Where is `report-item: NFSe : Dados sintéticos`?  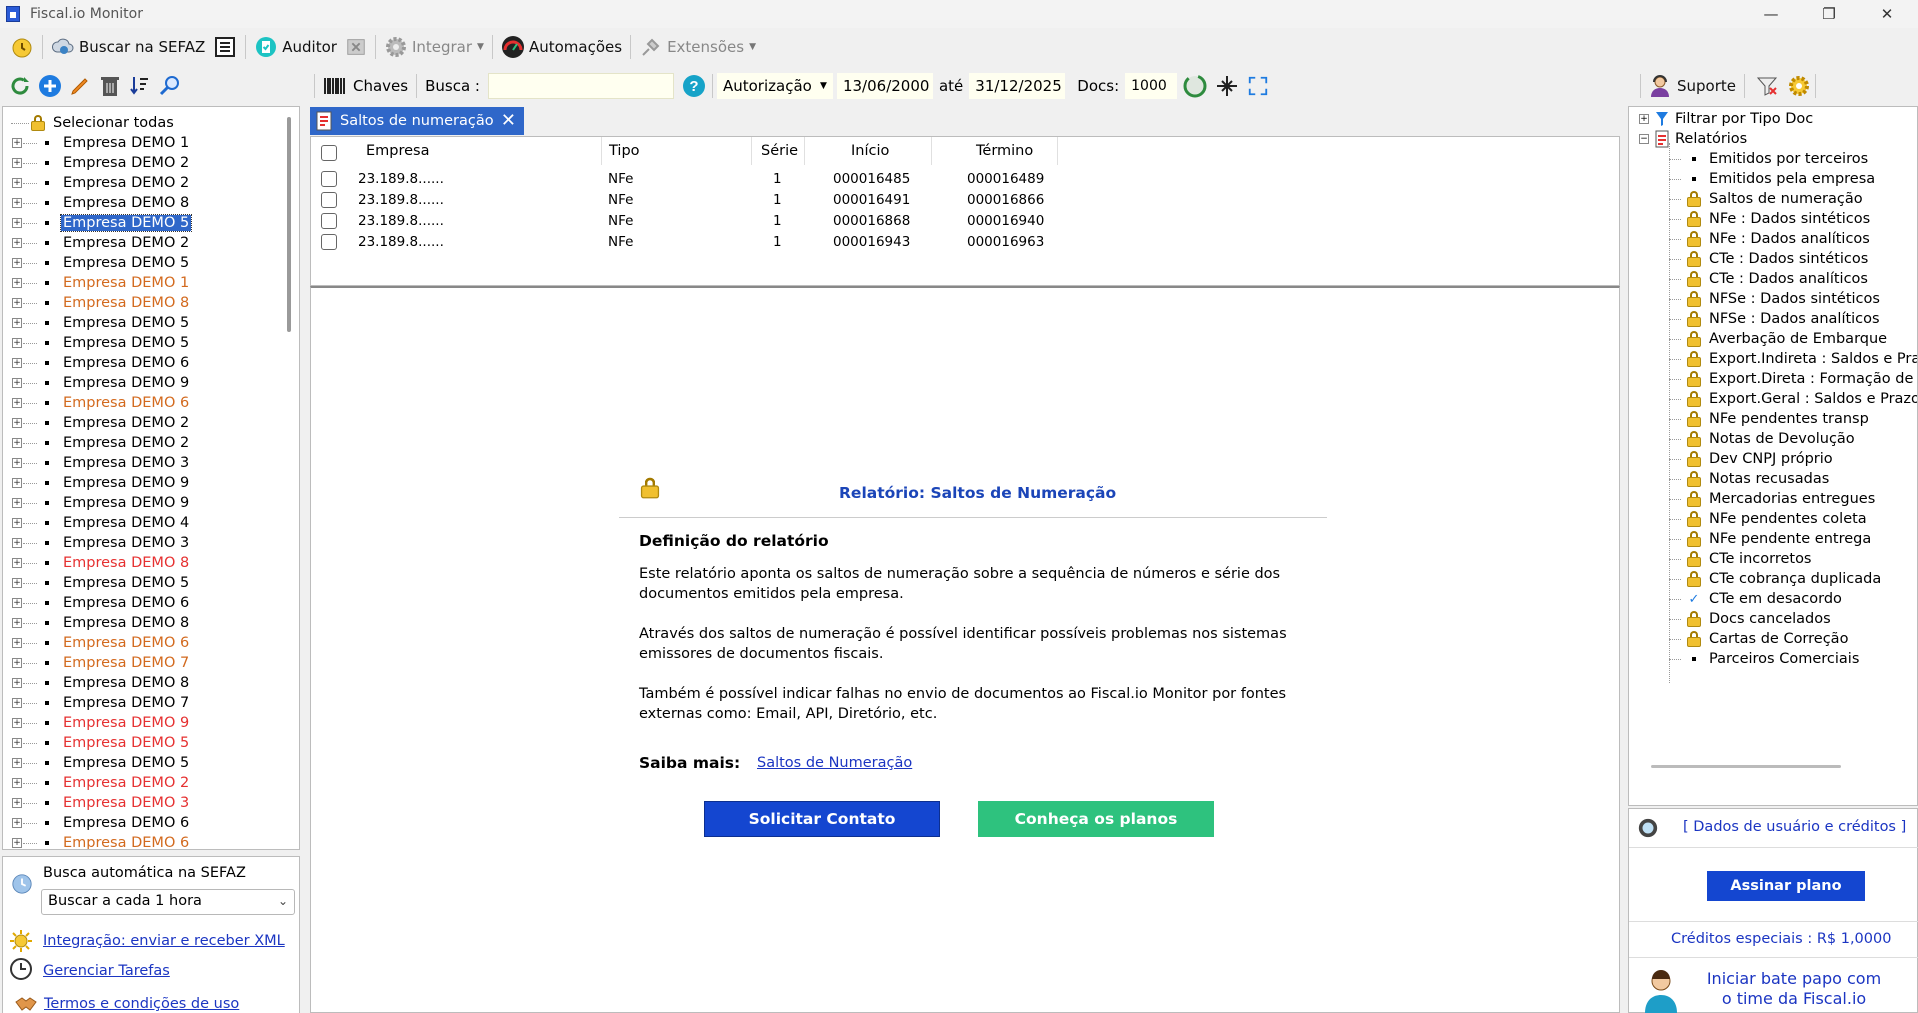 report-item: NFSe : Dados sintéticos is located at coordinates (1774, 299).